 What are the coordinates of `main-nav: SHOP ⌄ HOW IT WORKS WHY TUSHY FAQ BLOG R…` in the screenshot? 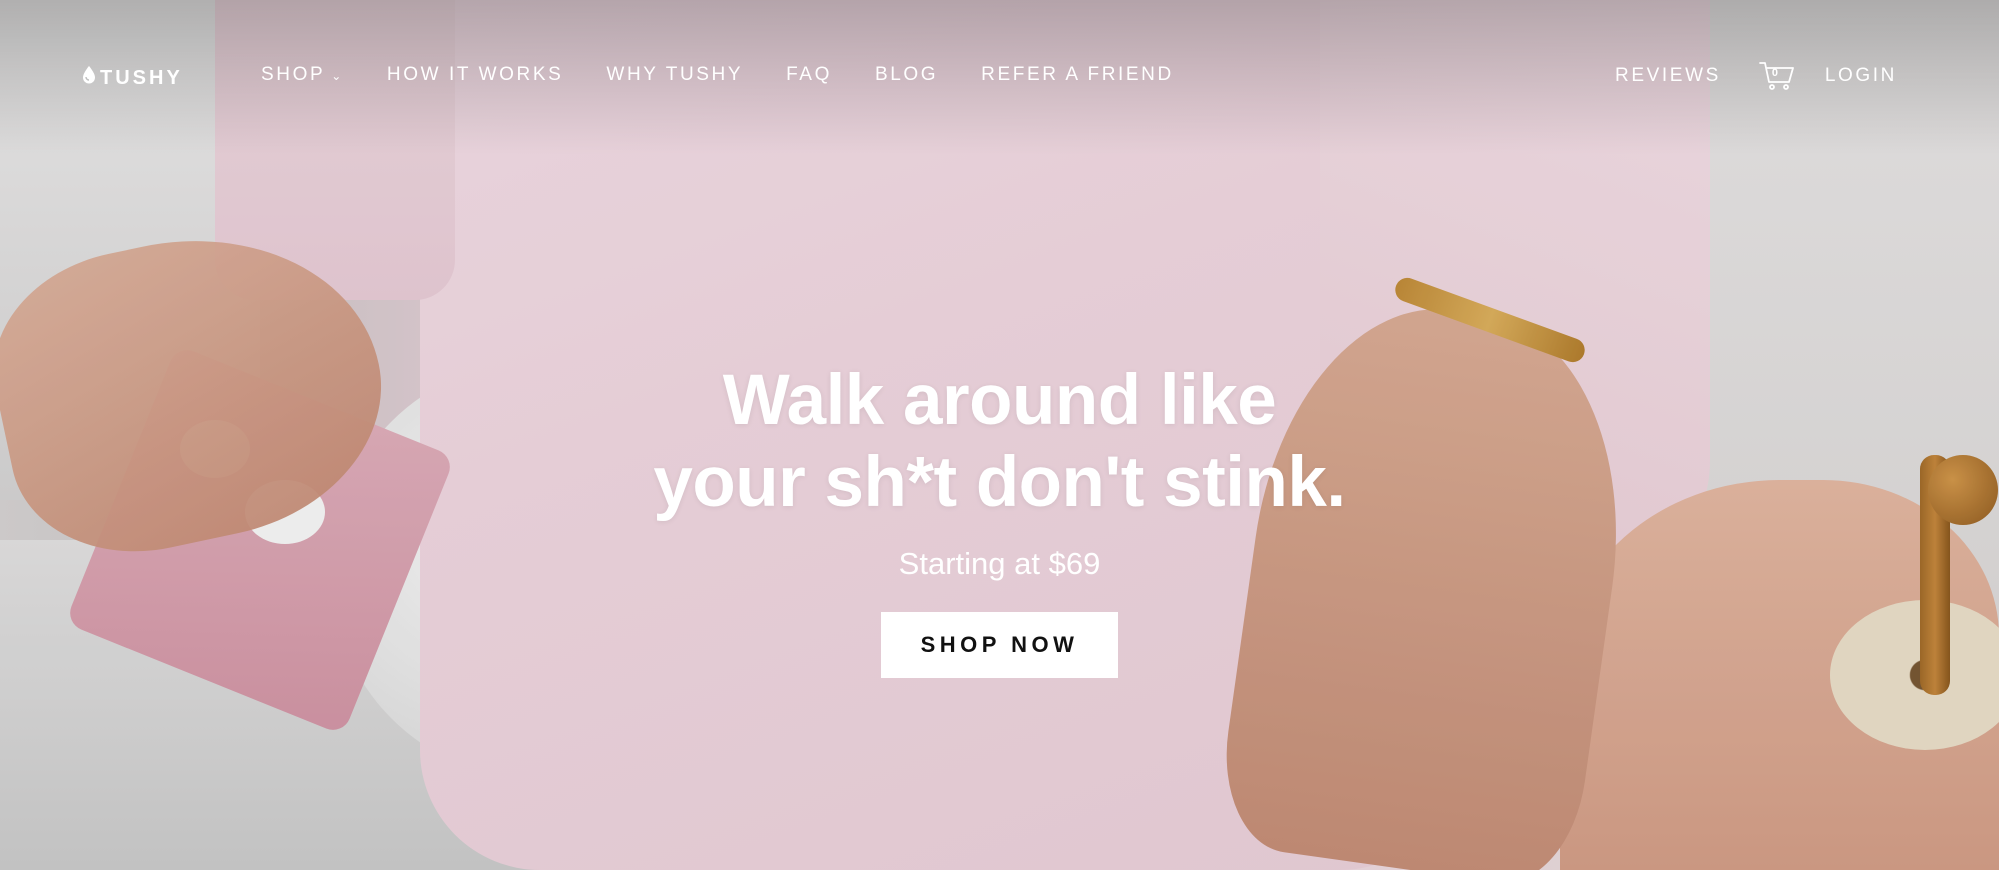 It's located at (739, 75).